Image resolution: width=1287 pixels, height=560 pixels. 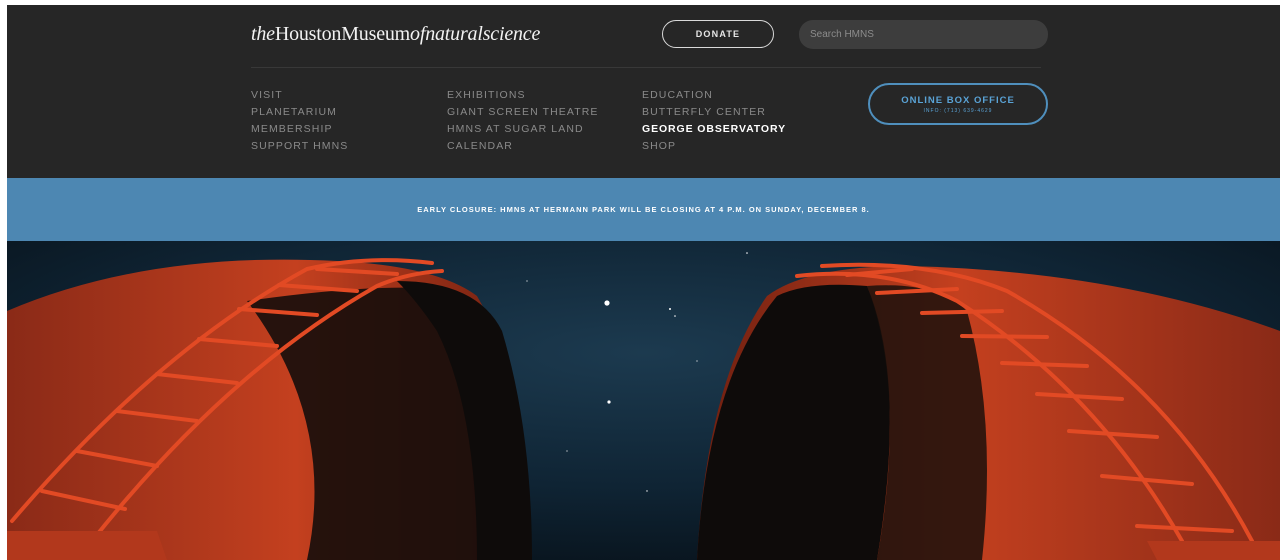 What do you see at coordinates (299, 112) in the screenshot?
I see `nav-item-planetarium: PLANETARIUM` at bounding box center [299, 112].